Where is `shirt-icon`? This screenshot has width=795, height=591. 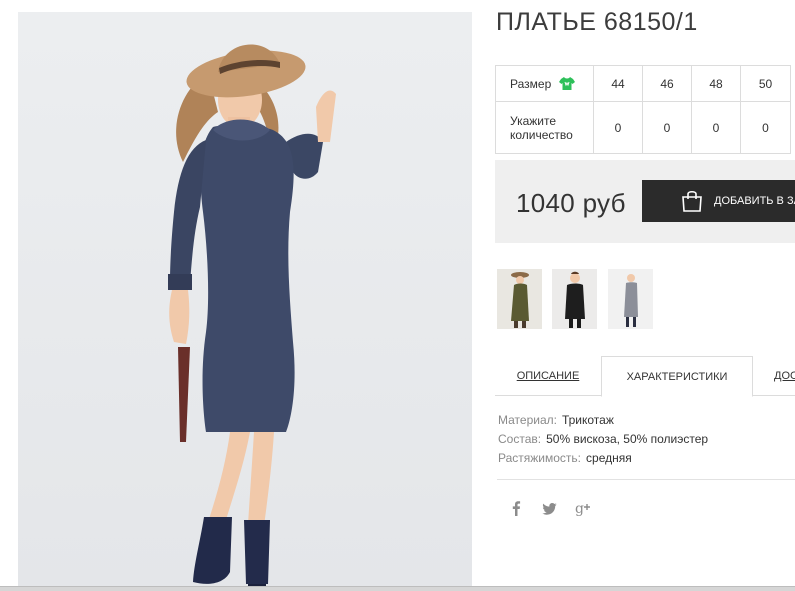 shirt-icon is located at coordinates (566, 83).